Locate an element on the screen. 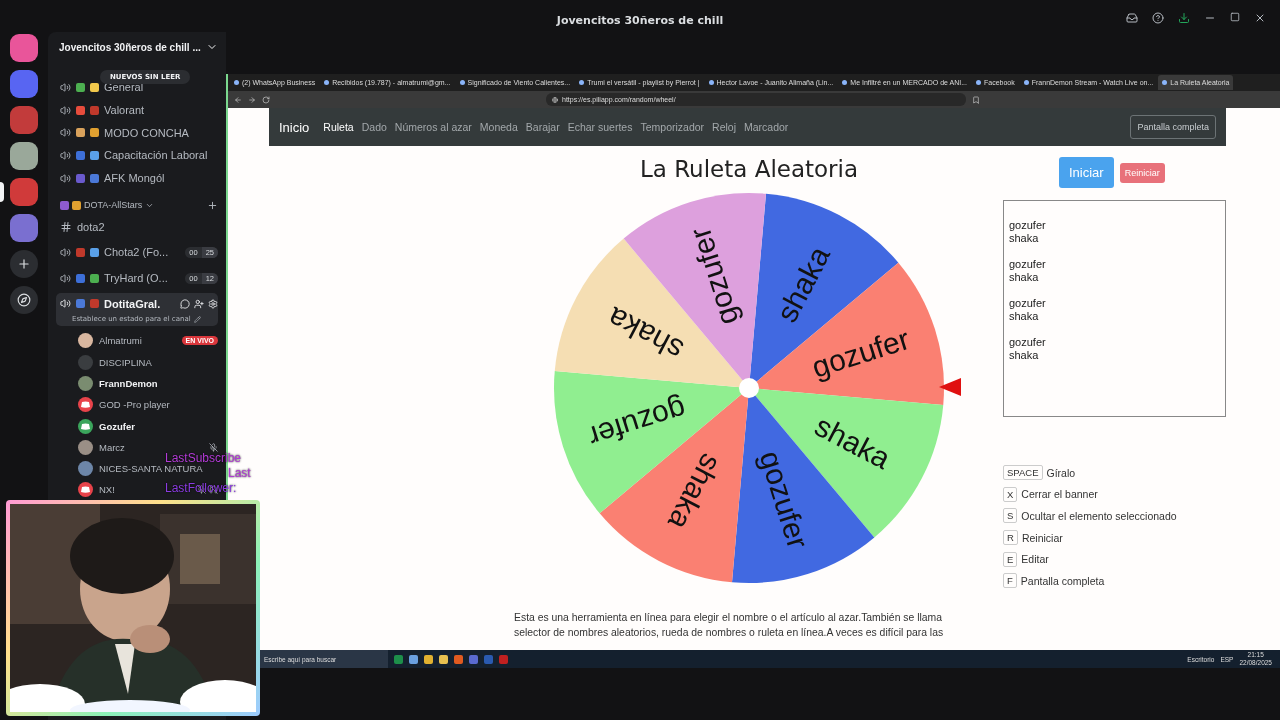 Image resolution: width=1280 pixels, height=720 pixels. chat-icon is located at coordinates (185, 303).